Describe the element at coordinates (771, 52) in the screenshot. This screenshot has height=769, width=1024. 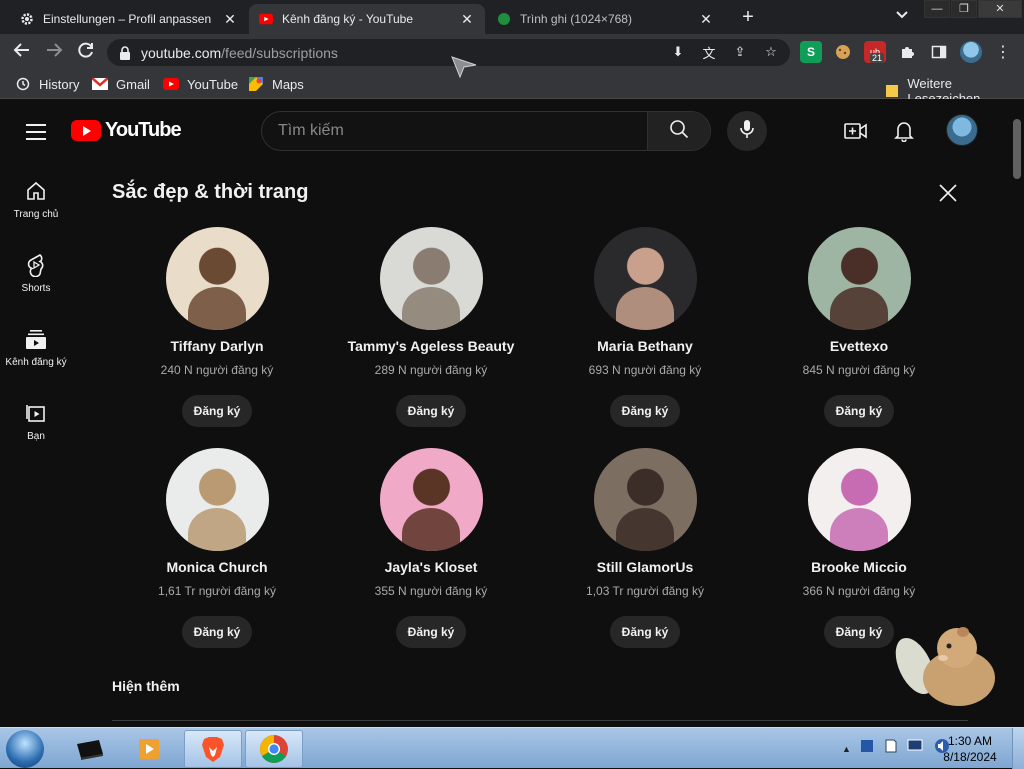
I see `bookmark-star-icon: ☆` at that location.